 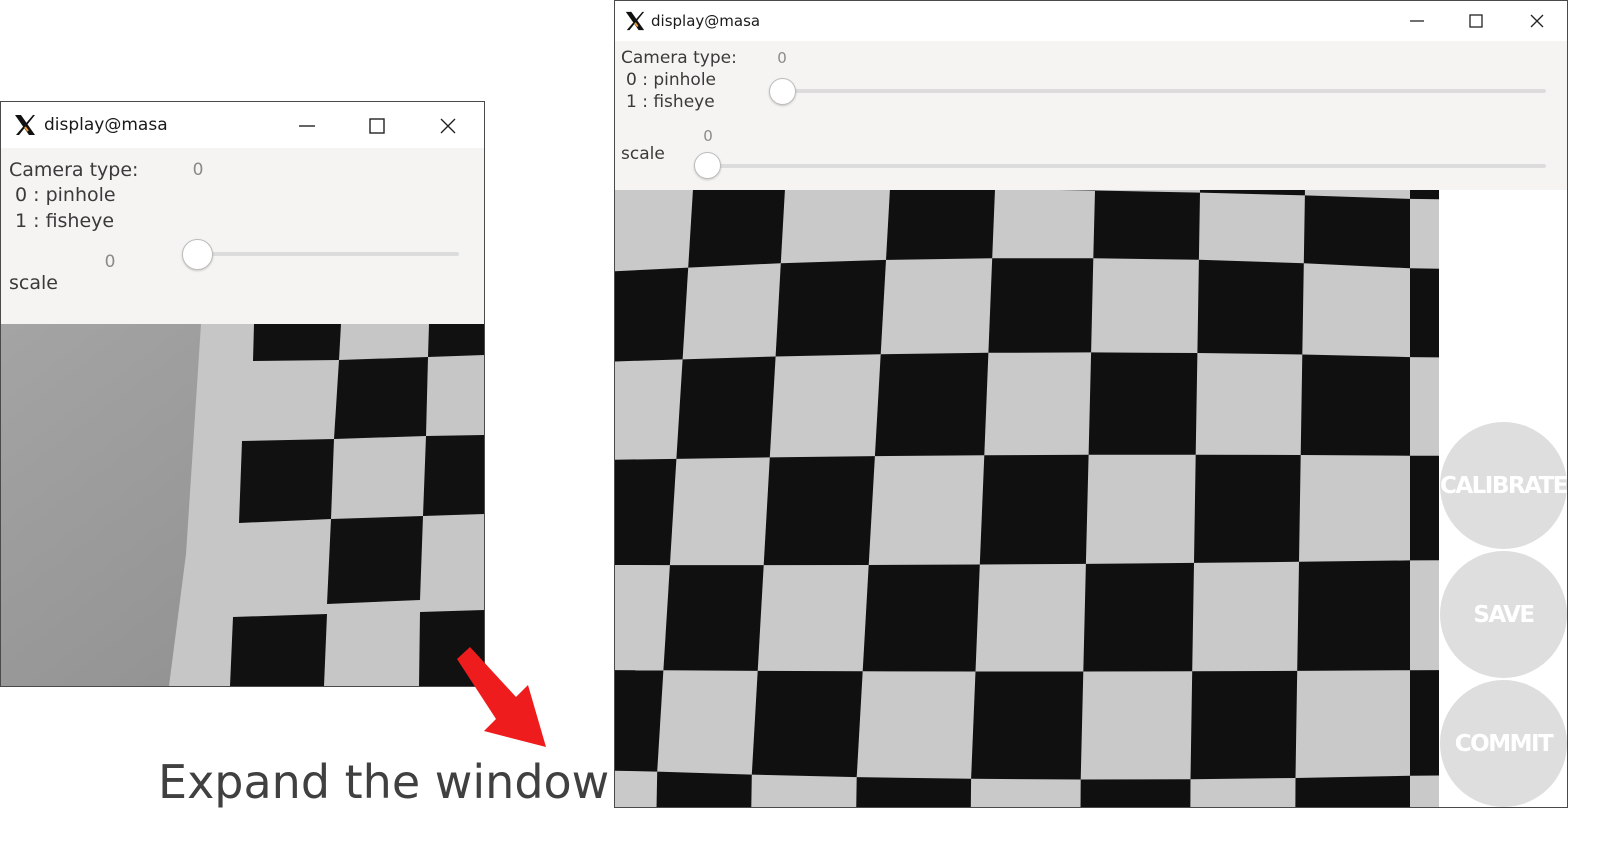 I want to click on small-checkerboard-image, so click(x=242, y=505).